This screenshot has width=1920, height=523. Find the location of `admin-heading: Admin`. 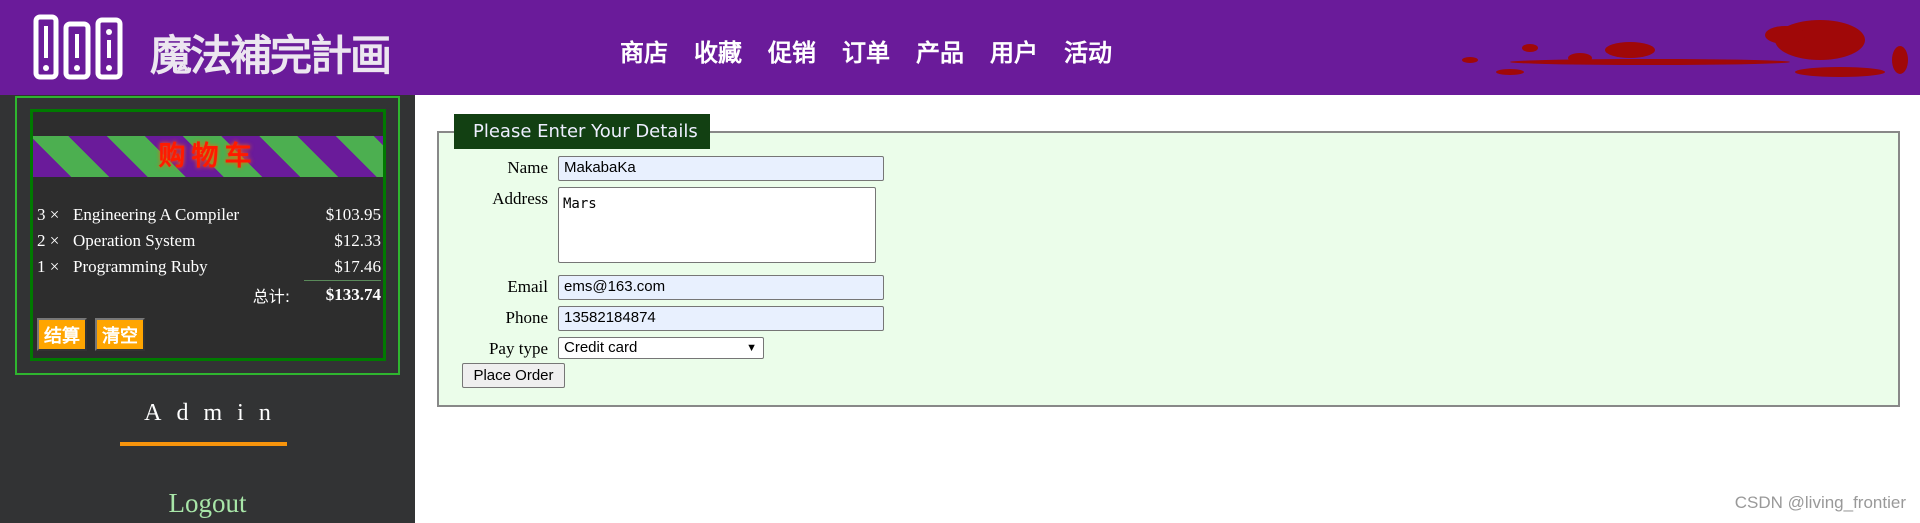

admin-heading: Admin is located at coordinates (215, 413).